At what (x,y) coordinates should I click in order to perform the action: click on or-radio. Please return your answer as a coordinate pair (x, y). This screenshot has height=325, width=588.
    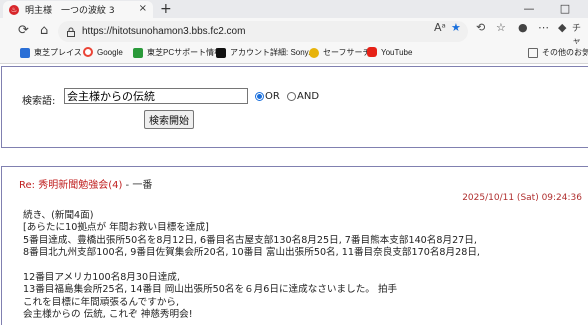
    Looking at the image, I should click on (259, 96).